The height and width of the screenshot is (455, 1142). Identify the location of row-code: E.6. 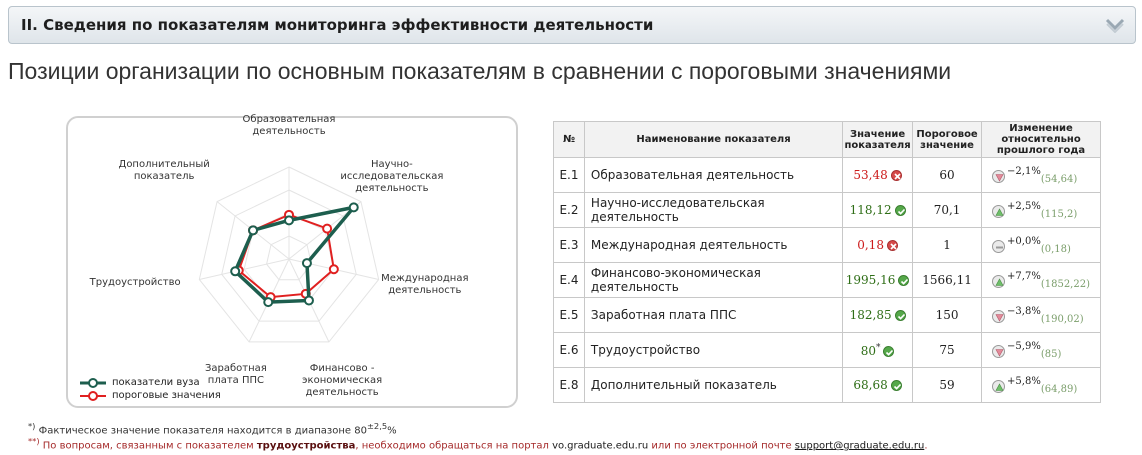
(569, 350).